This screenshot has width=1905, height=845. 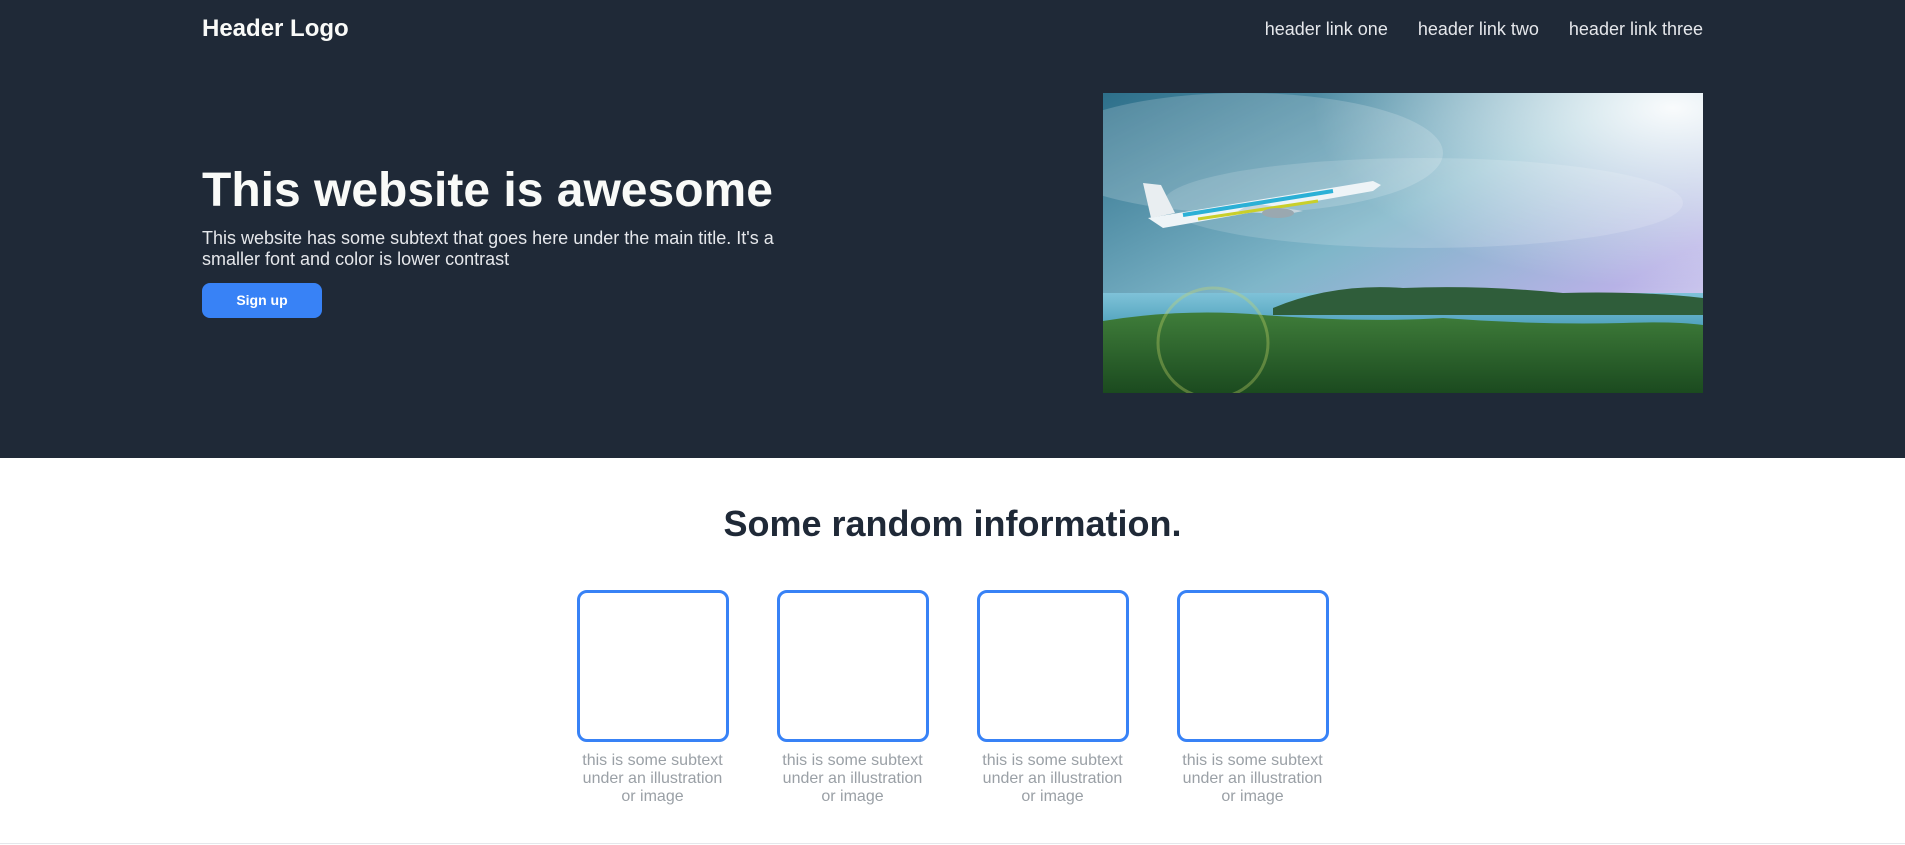 I want to click on hero-image, so click(x=1403, y=243).